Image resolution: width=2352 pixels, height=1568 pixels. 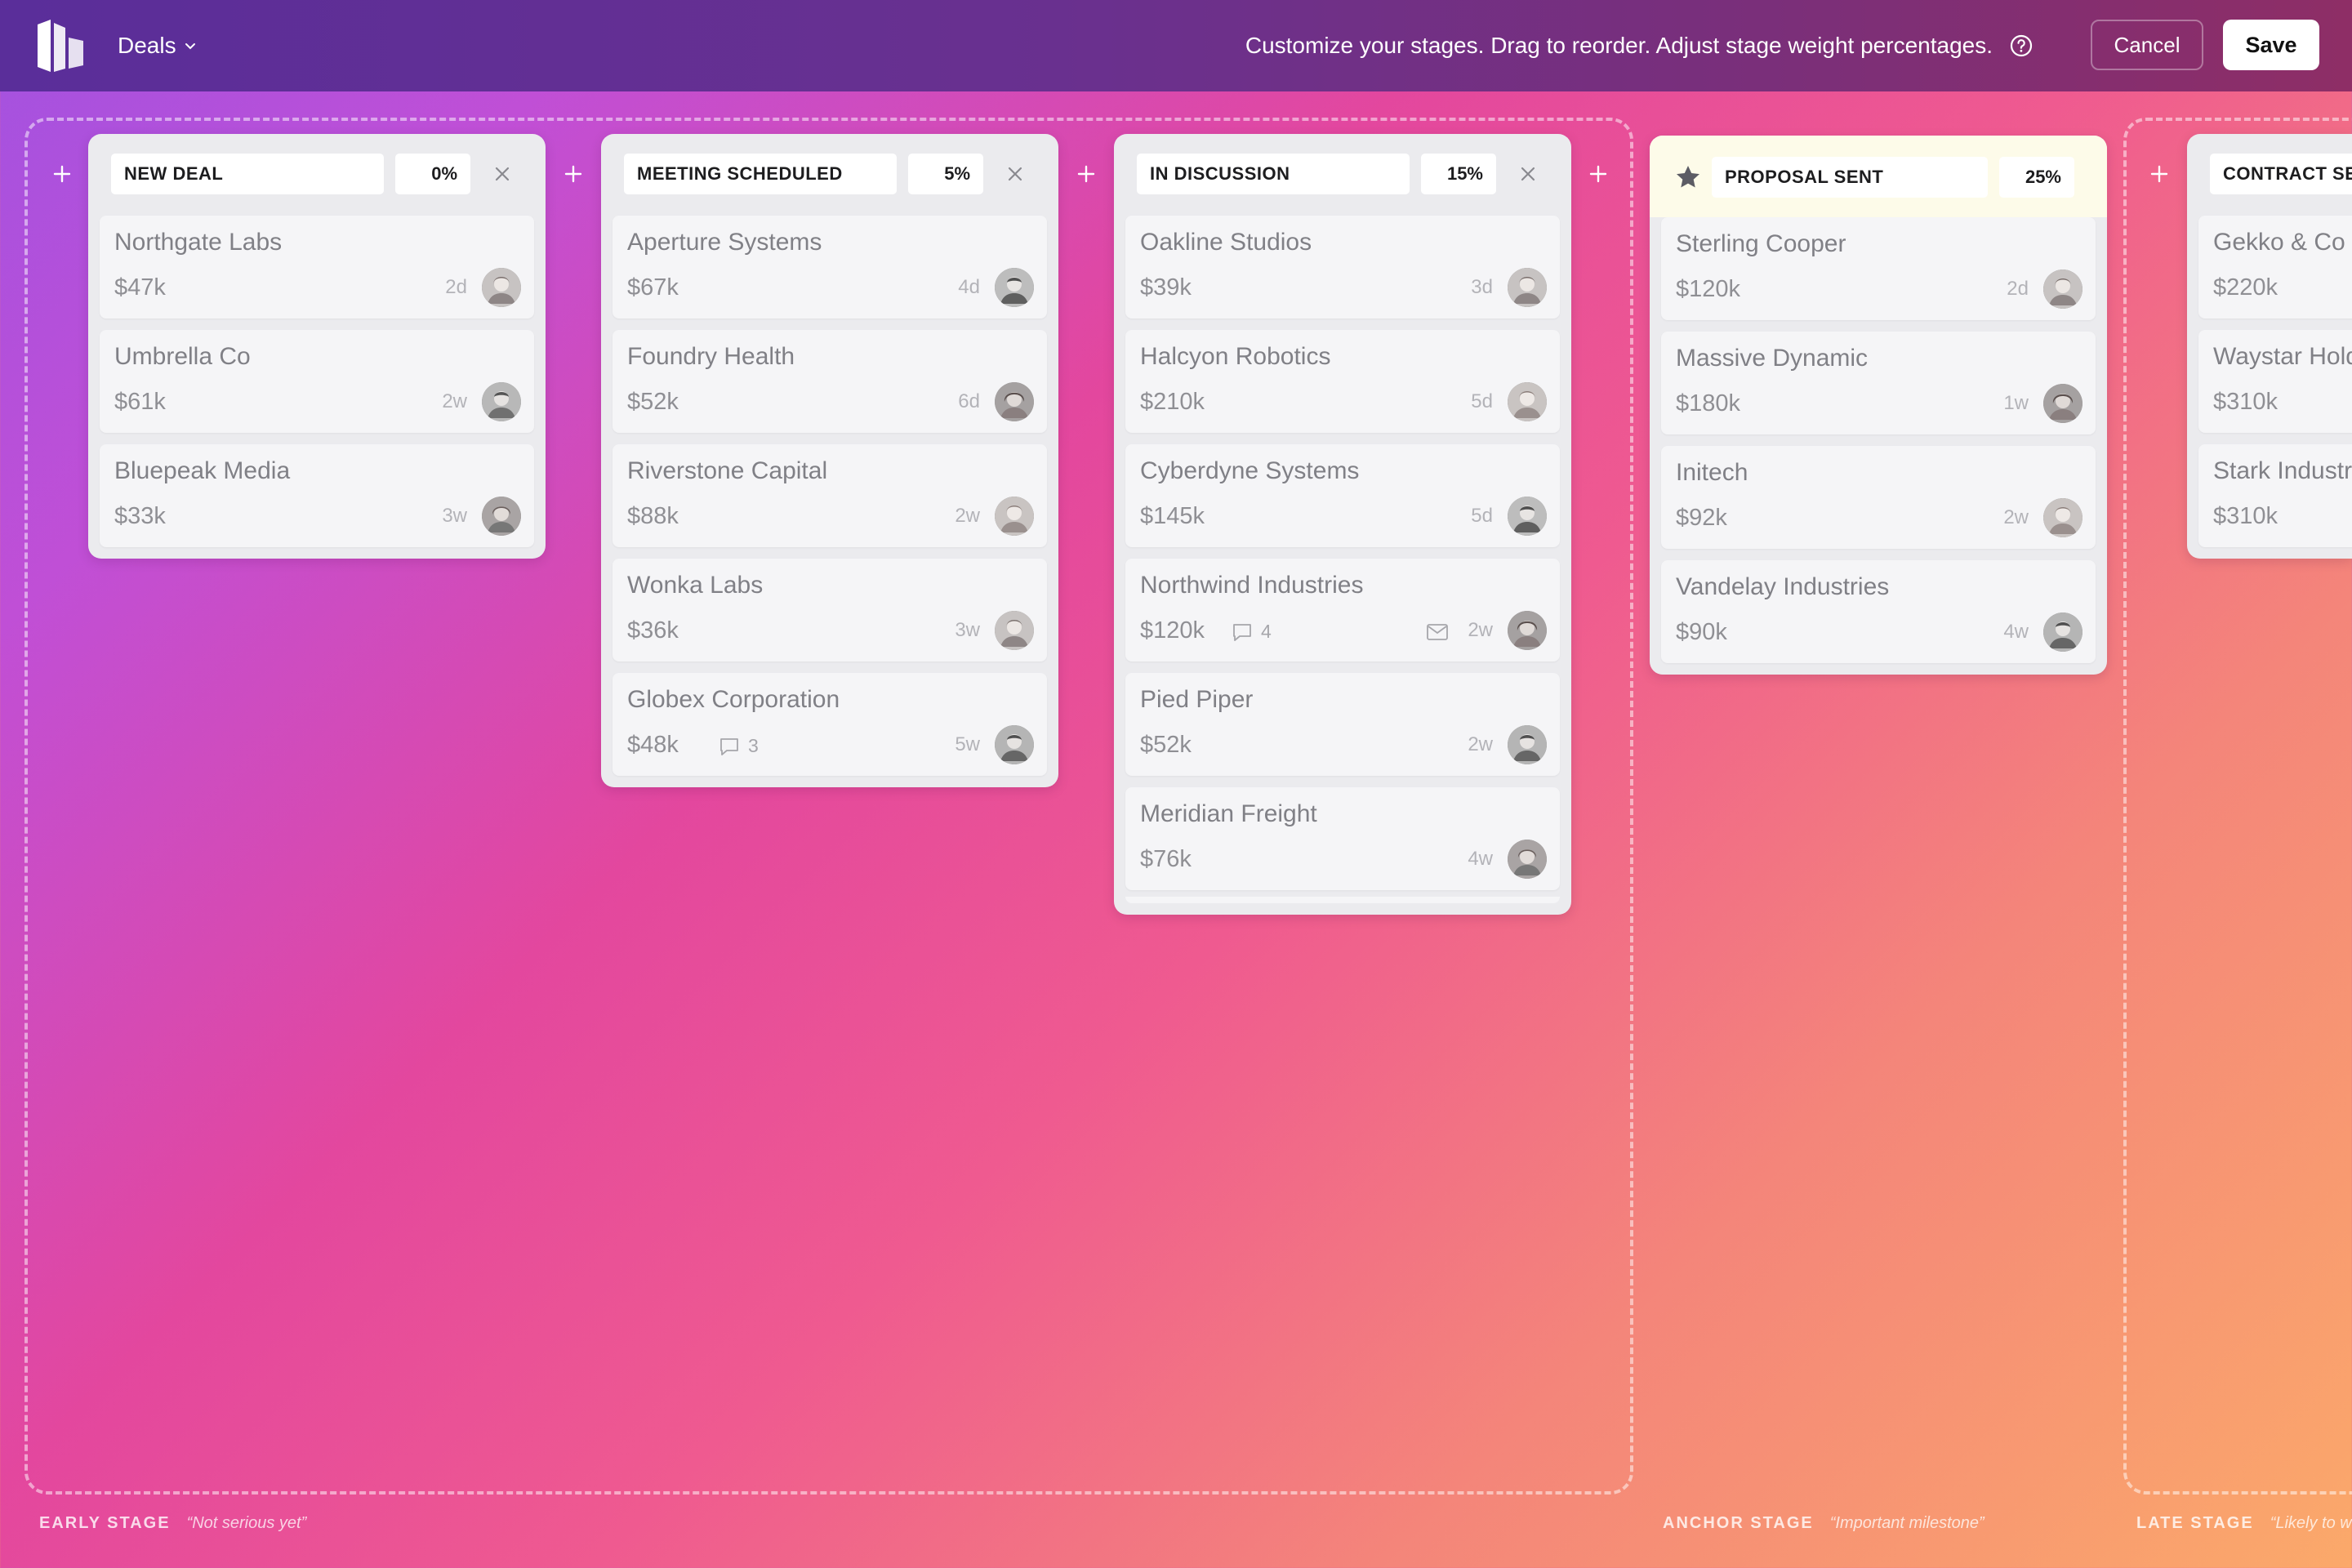 What do you see at coordinates (1688, 177) in the screenshot?
I see `star-icon` at bounding box center [1688, 177].